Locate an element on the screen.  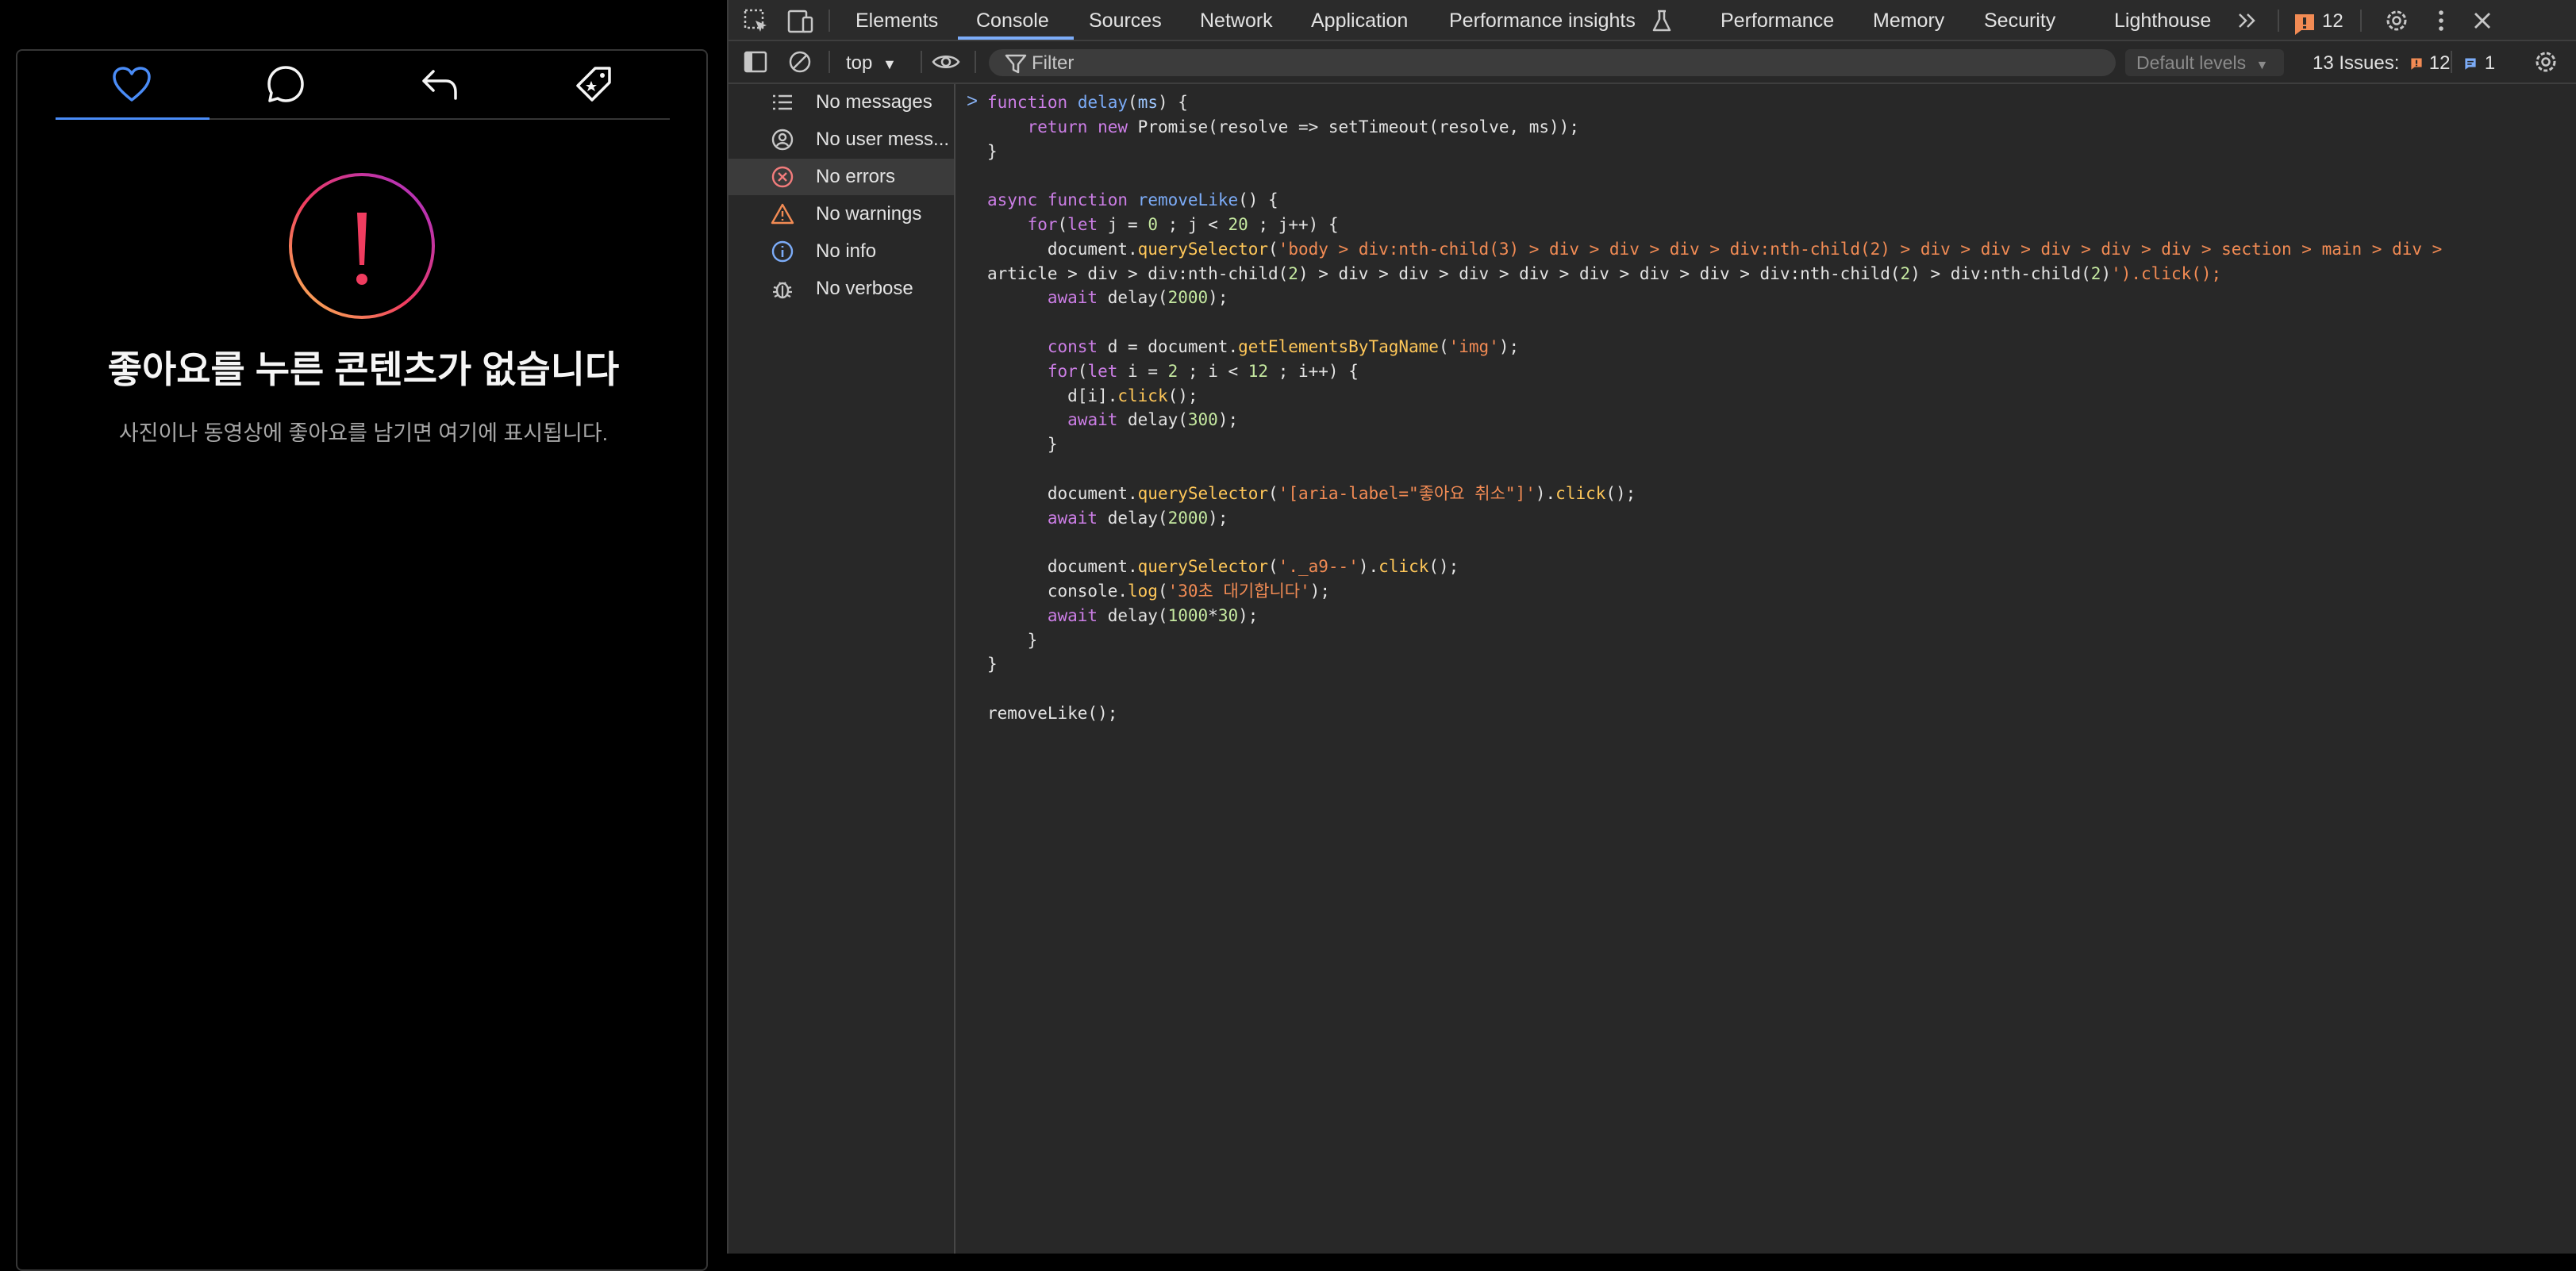
console-settings-gear-icon is located at coordinates (2546, 62).